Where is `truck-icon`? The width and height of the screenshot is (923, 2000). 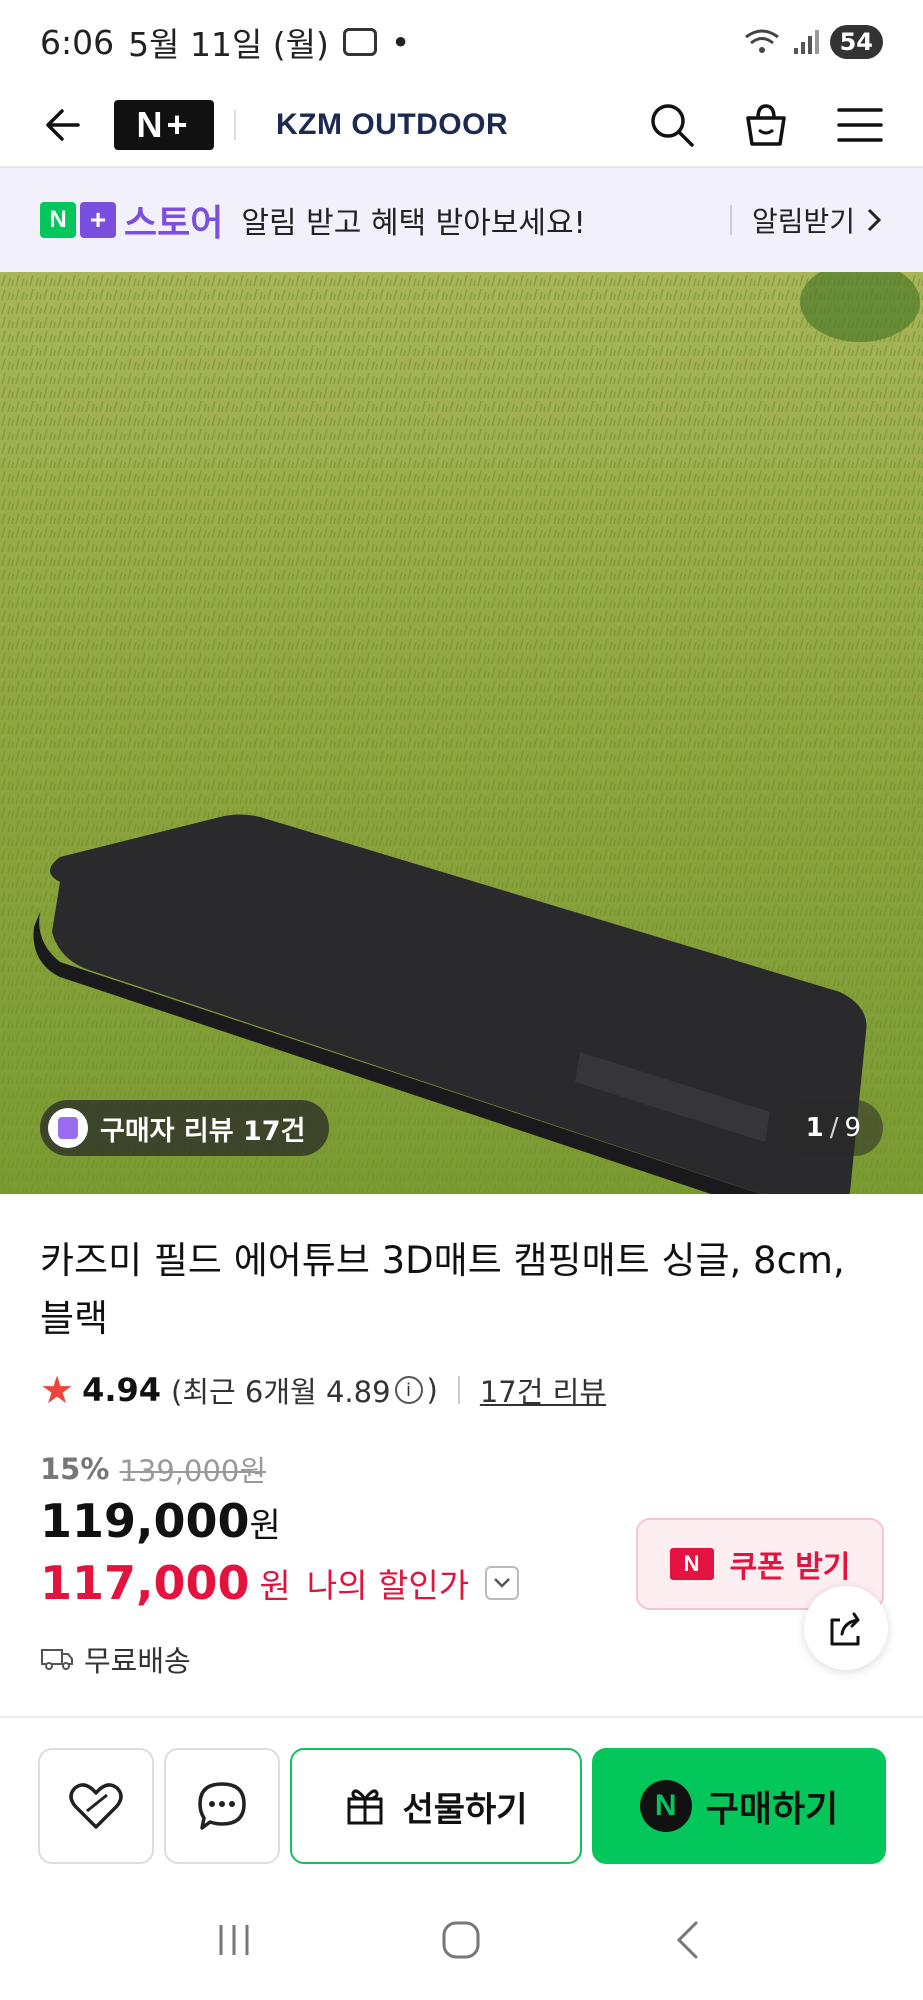 truck-icon is located at coordinates (57, 1659).